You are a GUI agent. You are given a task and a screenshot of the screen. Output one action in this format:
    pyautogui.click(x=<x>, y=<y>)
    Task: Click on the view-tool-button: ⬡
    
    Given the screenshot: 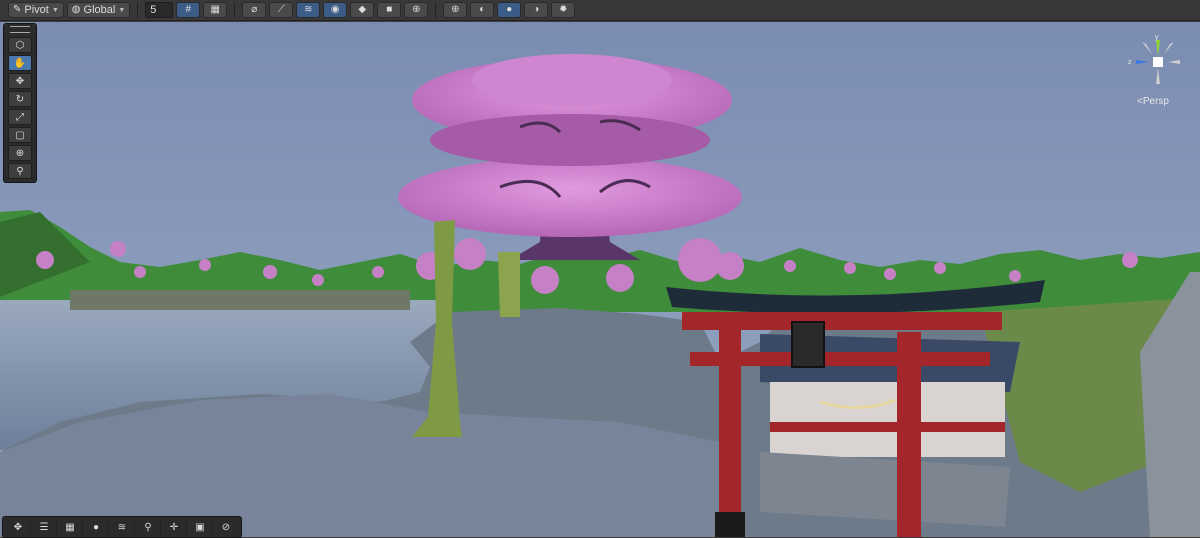 What is the action you would take?
    pyautogui.click(x=20, y=45)
    